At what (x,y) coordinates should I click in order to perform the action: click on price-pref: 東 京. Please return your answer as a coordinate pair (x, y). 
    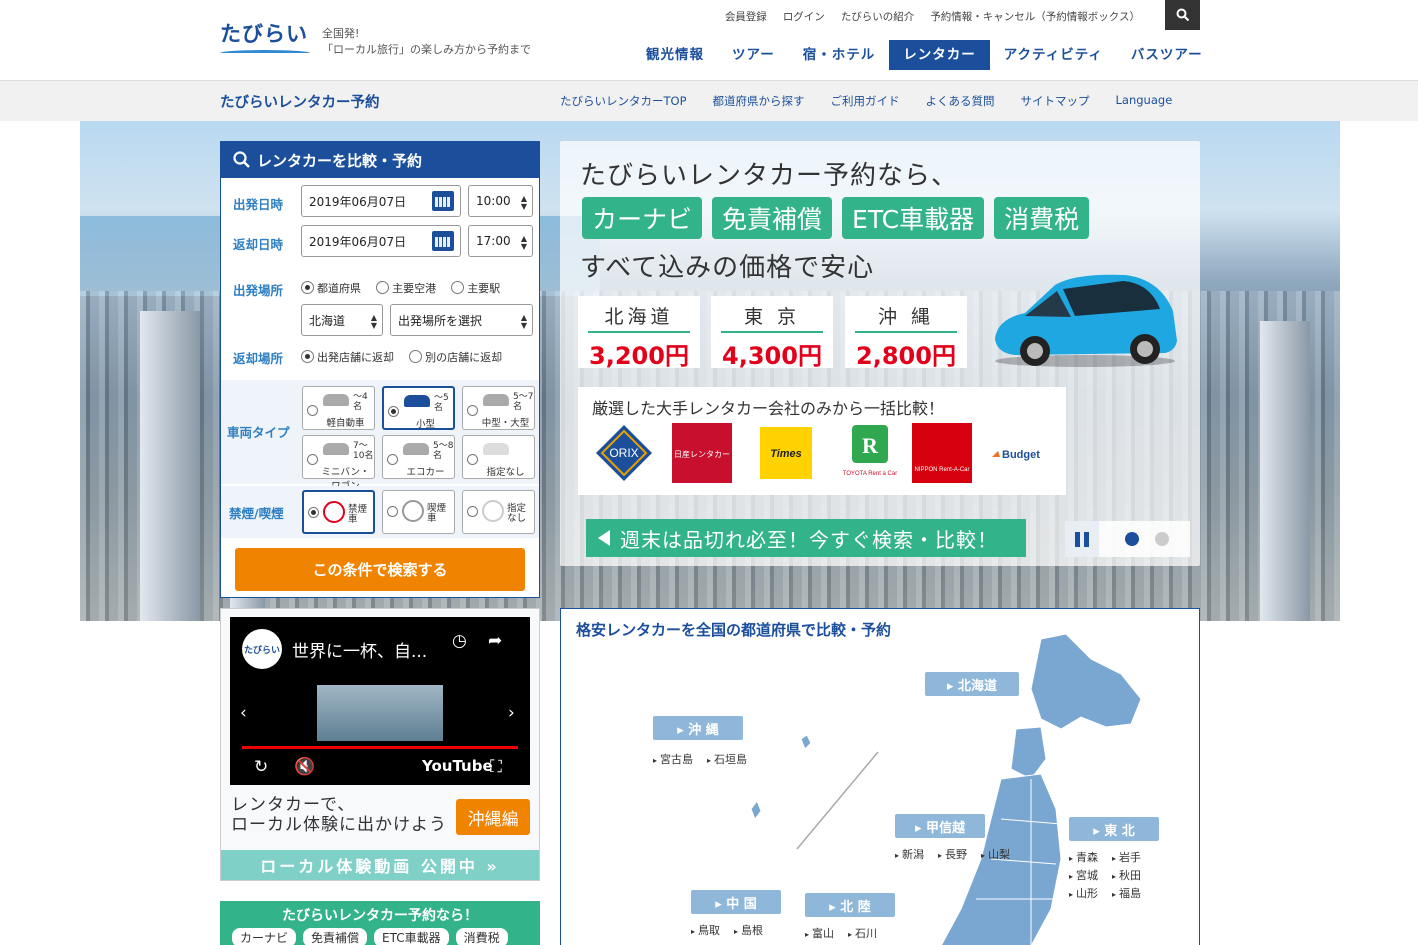
    Looking at the image, I should click on (772, 317).